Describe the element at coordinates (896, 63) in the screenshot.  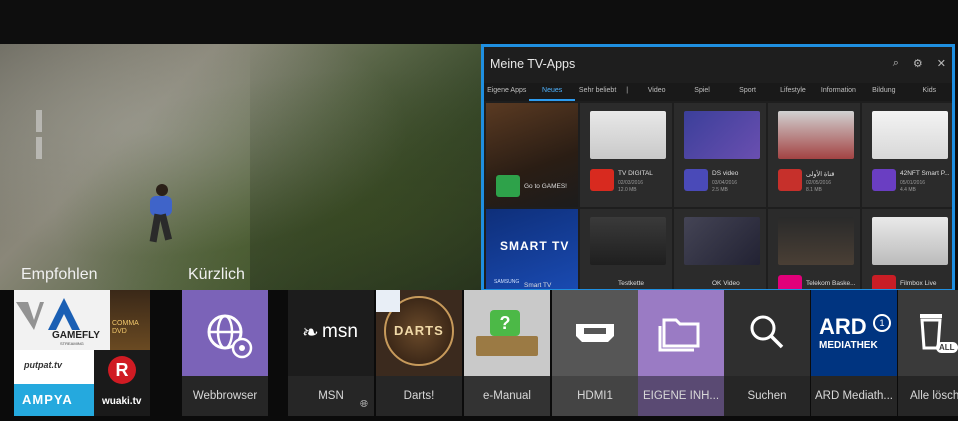
I see `search-icon: ⌕` at that location.